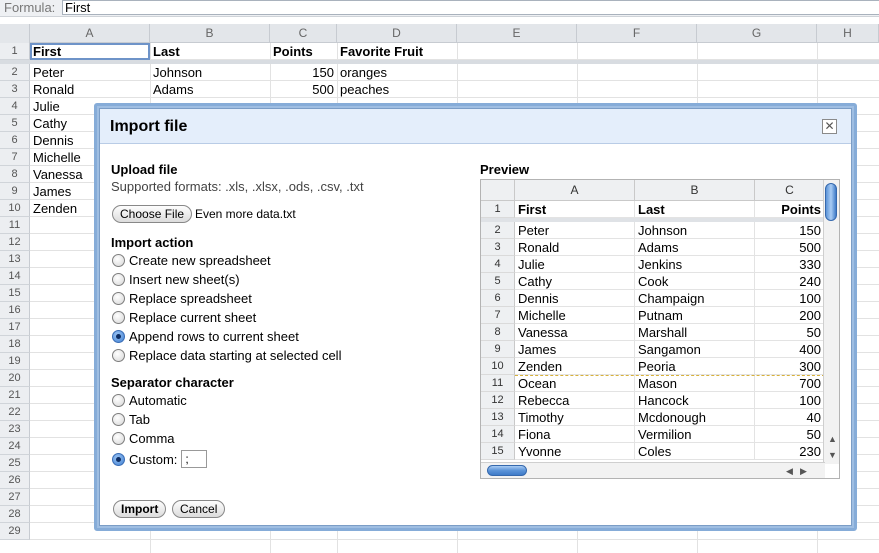 This screenshot has height=553, width=879. I want to click on scroll-left-arrow-icon: ◀, so click(789, 471).